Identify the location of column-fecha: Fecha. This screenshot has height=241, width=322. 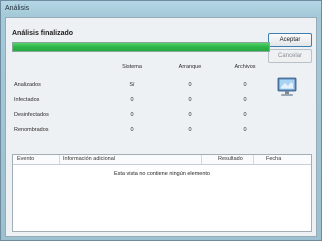
(273, 159).